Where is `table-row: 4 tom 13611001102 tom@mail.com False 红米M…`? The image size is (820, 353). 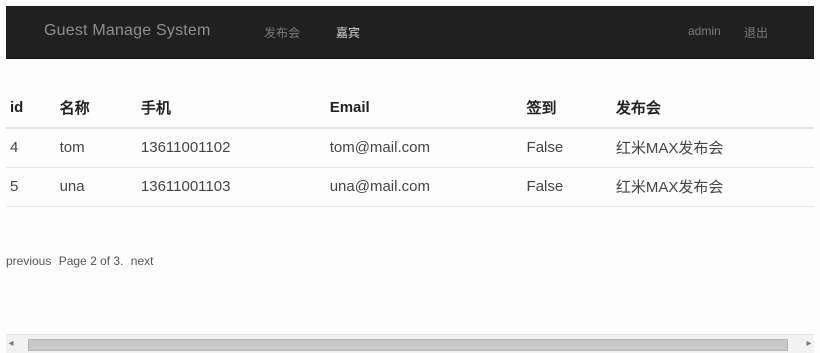 table-row: 4 tom 13611001102 tom@mail.com False 红米M… is located at coordinates (410, 147).